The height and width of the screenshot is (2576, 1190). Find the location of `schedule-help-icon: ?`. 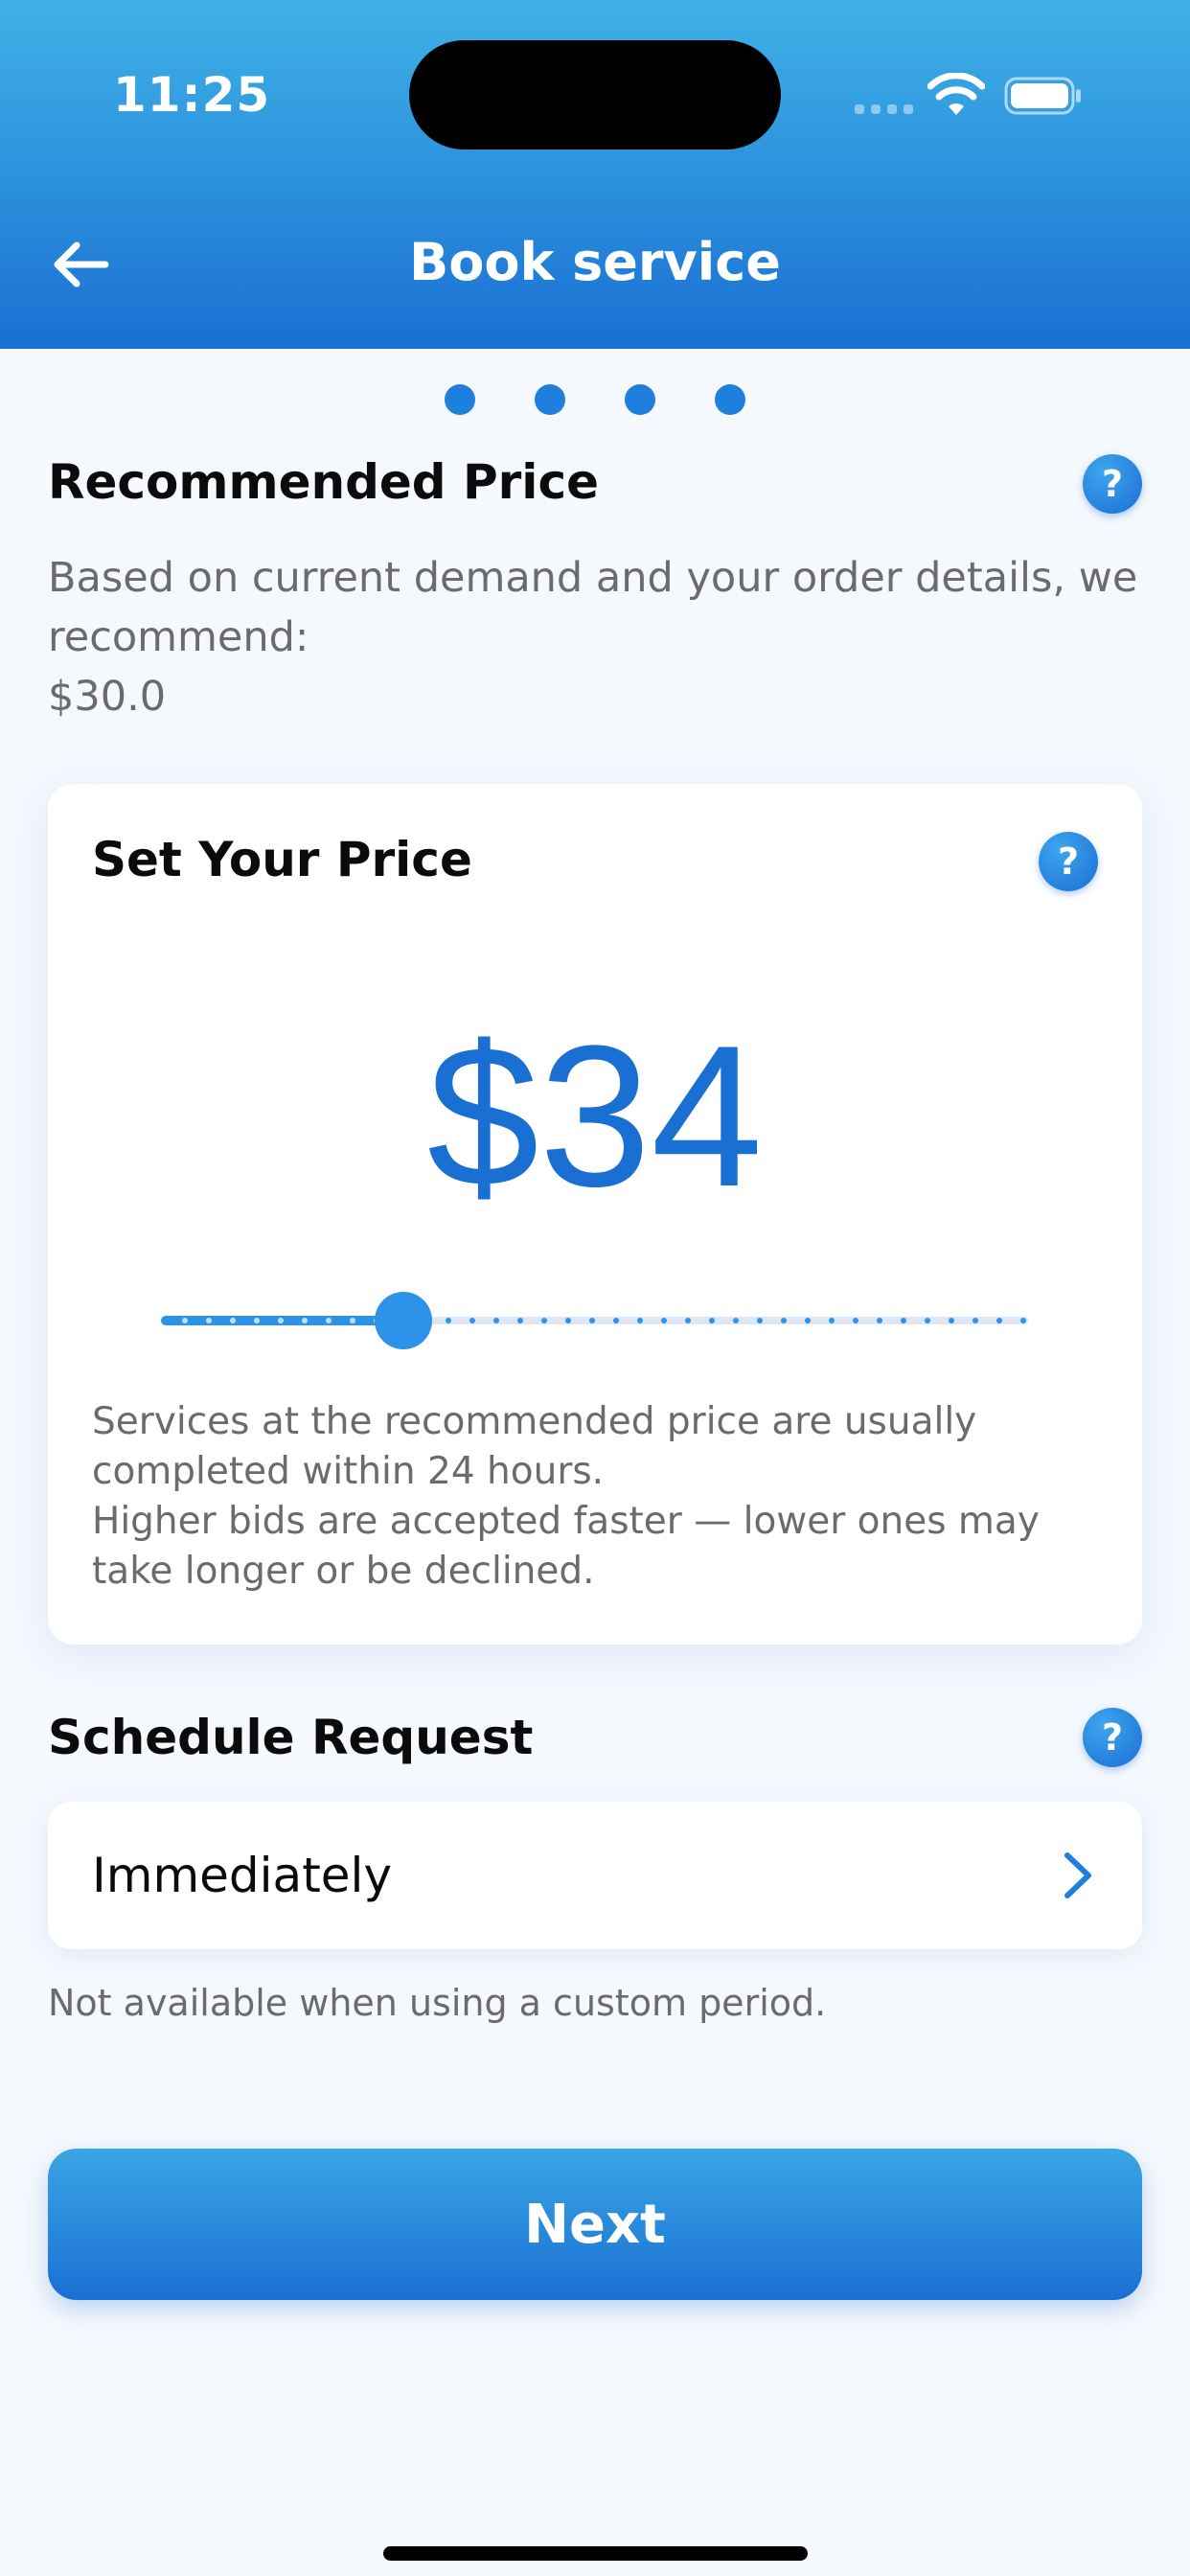

schedule-help-icon: ? is located at coordinates (1112, 1737).